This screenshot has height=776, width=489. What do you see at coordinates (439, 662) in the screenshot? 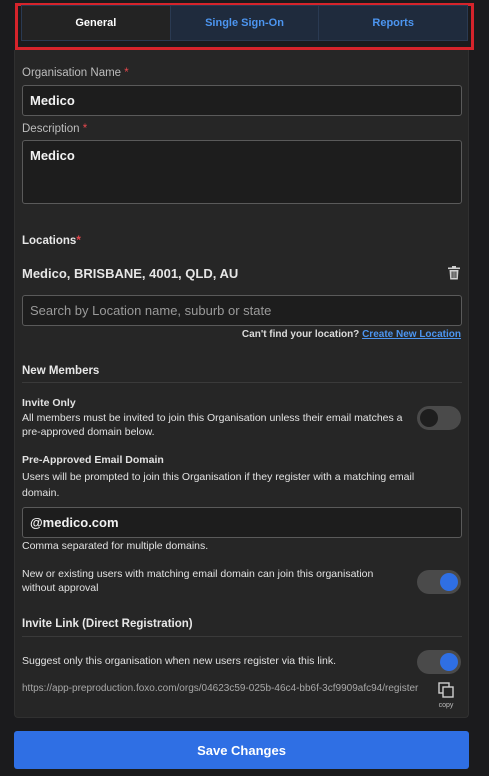
I see `suggest-toggle` at bounding box center [439, 662].